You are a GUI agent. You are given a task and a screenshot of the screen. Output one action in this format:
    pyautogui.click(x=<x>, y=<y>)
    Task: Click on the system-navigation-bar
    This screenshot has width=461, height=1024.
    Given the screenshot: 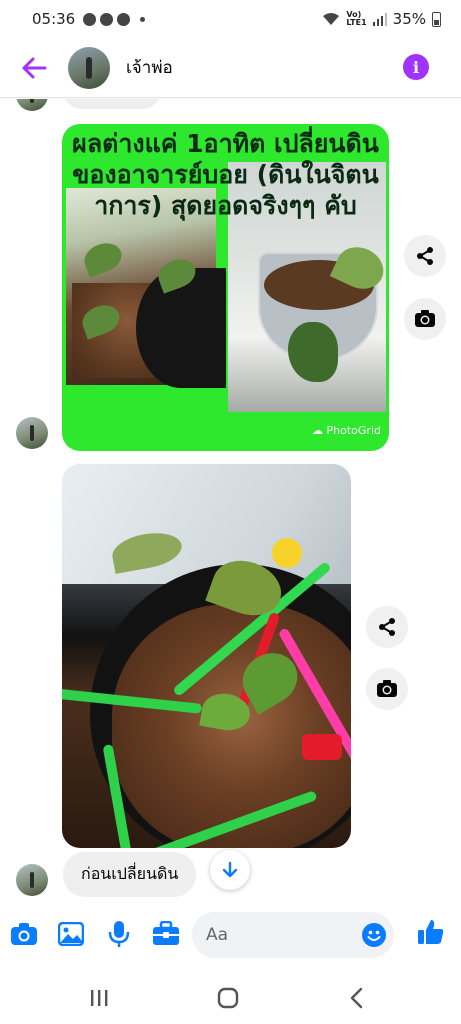 What is the action you would take?
    pyautogui.click(x=230, y=997)
    